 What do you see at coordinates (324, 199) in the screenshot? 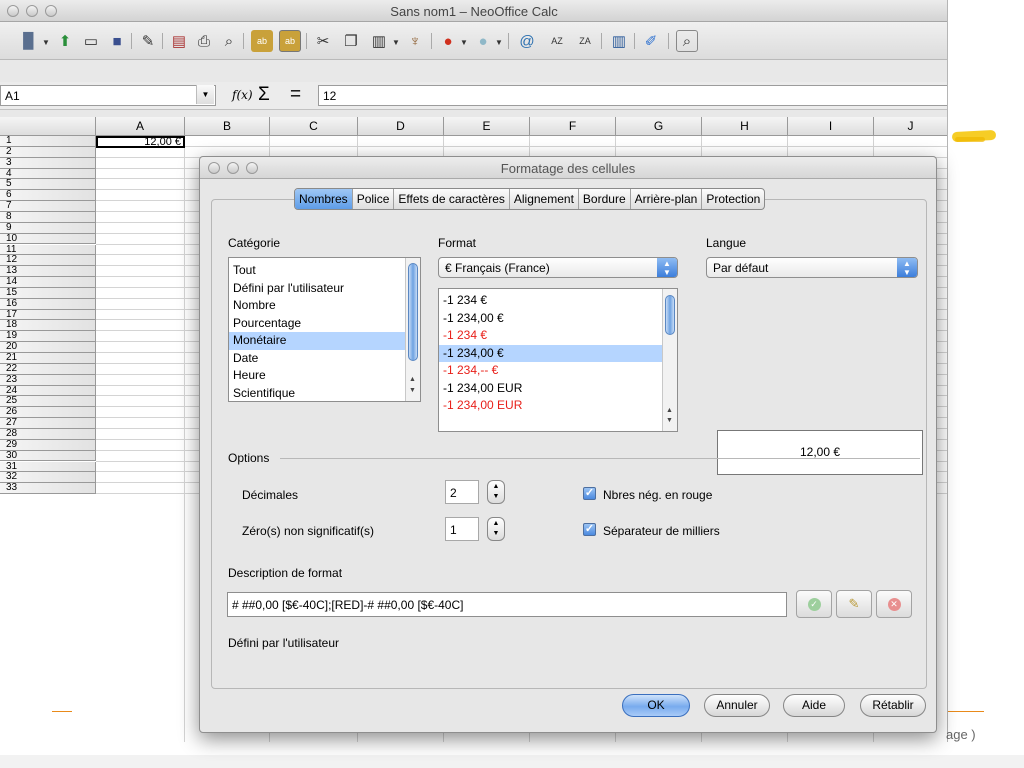
I see `tab-nombres: Nombres` at bounding box center [324, 199].